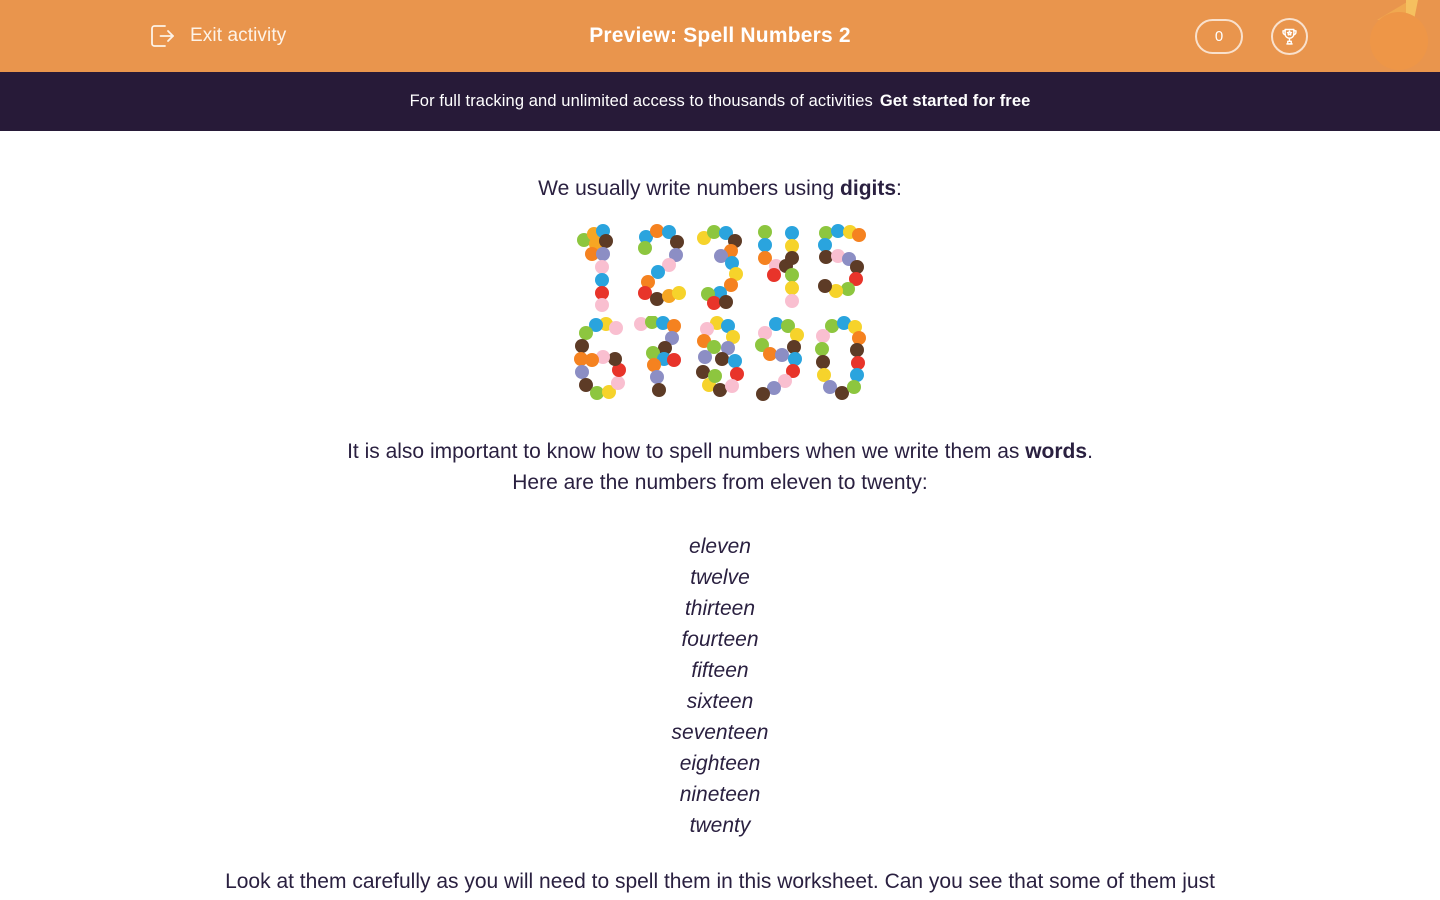  I want to click on header-actions: 0, so click(1317, 36).